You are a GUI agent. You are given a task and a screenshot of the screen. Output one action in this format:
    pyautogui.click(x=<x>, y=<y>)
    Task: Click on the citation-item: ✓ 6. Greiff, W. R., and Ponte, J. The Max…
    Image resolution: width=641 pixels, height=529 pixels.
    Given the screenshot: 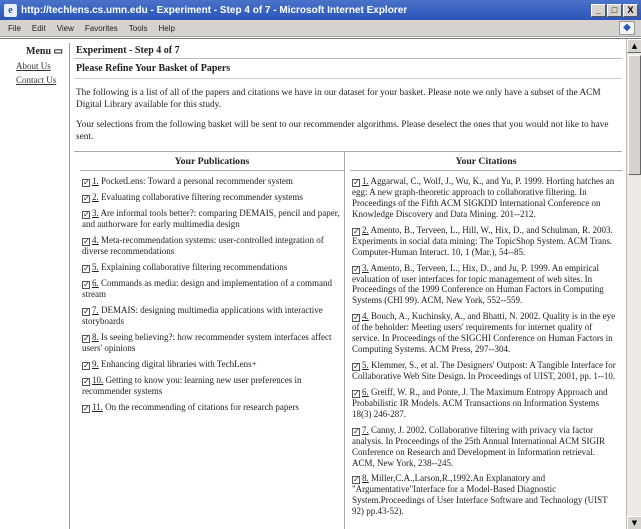 What is the action you would take?
    pyautogui.click(x=485, y=403)
    